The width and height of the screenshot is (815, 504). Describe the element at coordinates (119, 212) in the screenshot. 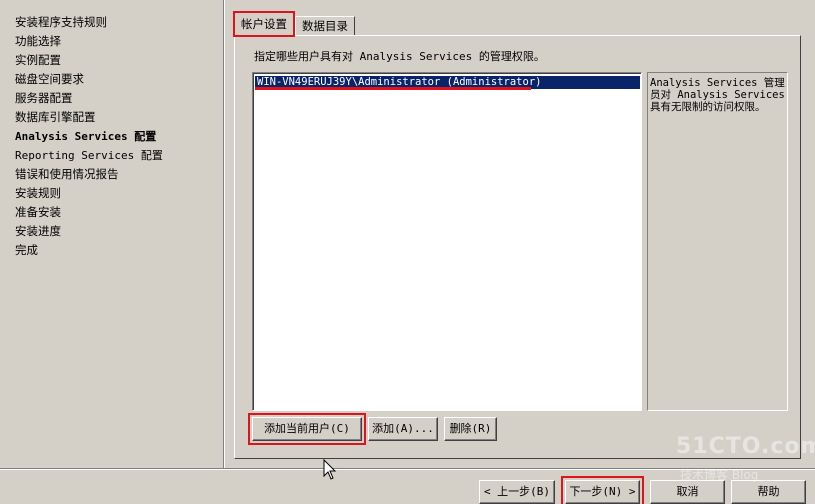

I see `nav-item-ready-to-install: 准备安装` at that location.